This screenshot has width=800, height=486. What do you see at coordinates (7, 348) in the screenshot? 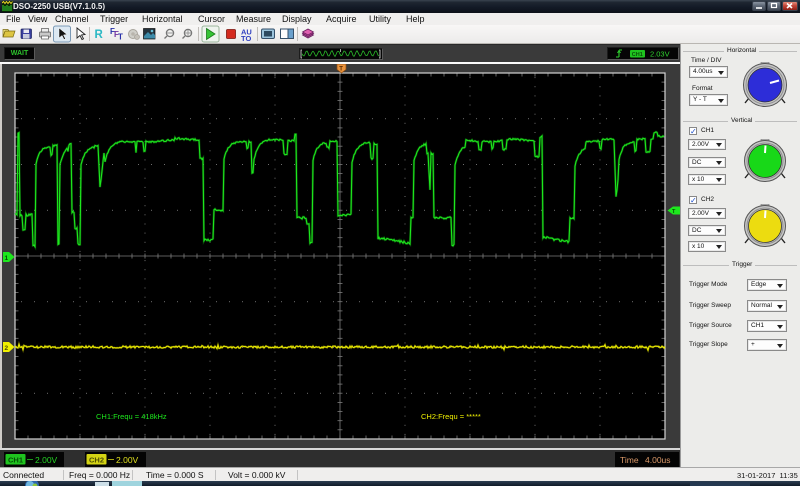
I see `svg-text: 2` at bounding box center [7, 348].